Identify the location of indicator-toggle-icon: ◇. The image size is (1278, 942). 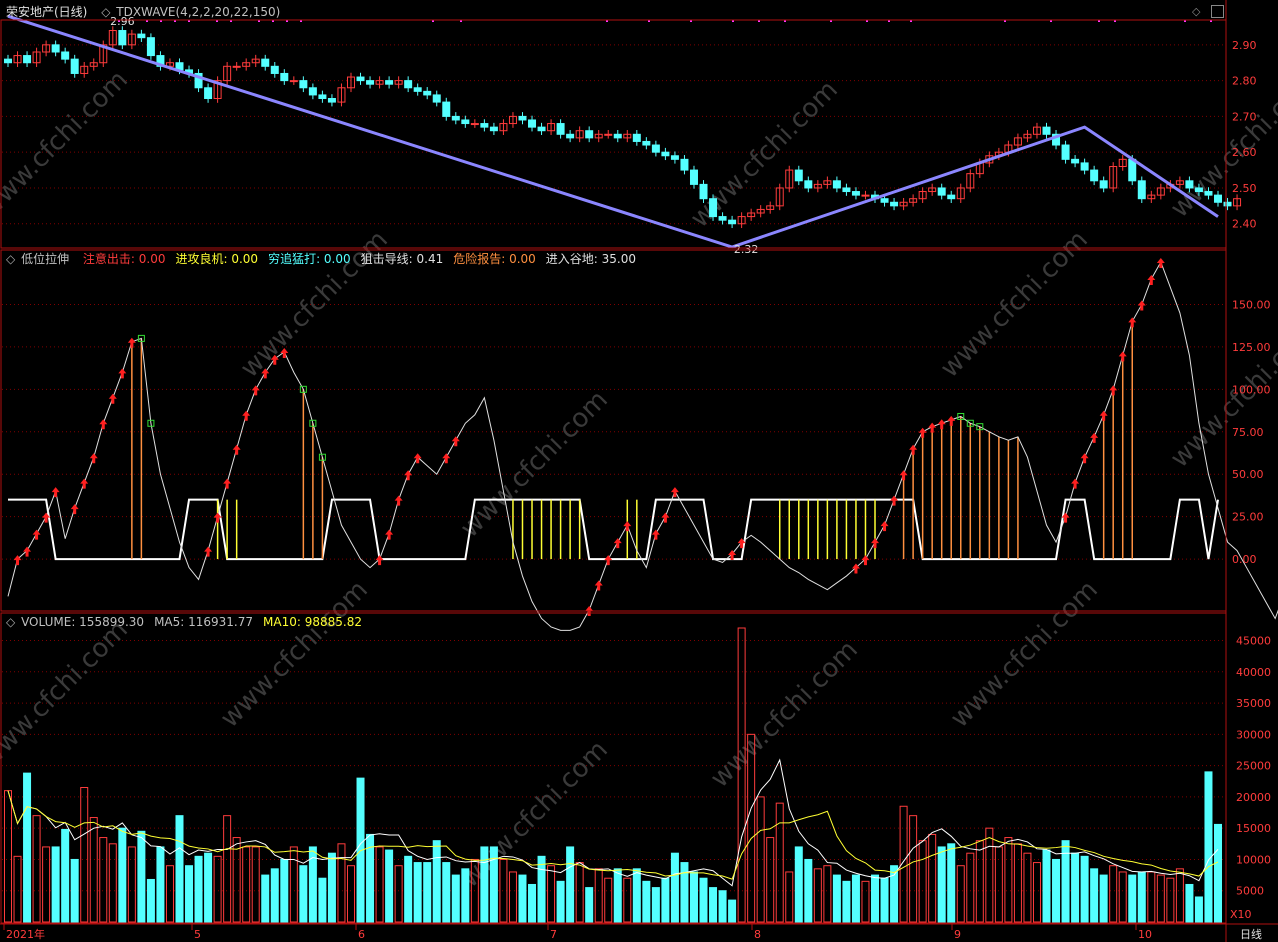
(105, 12).